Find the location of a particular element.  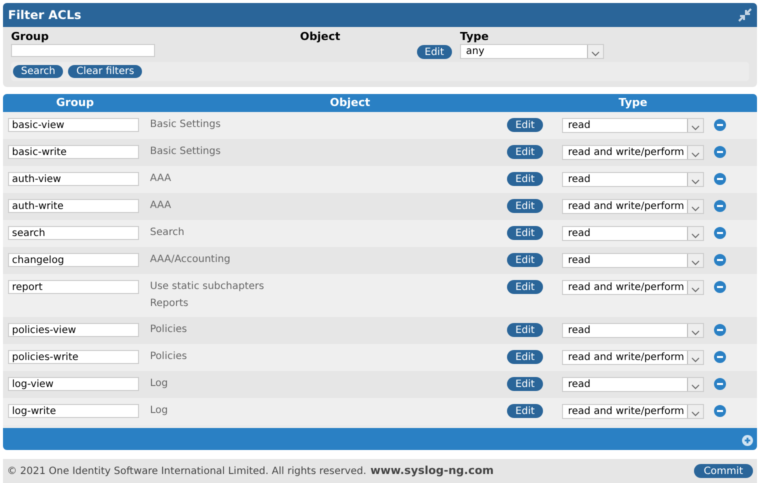

object-name: AAA/Accounting is located at coordinates (190, 260).